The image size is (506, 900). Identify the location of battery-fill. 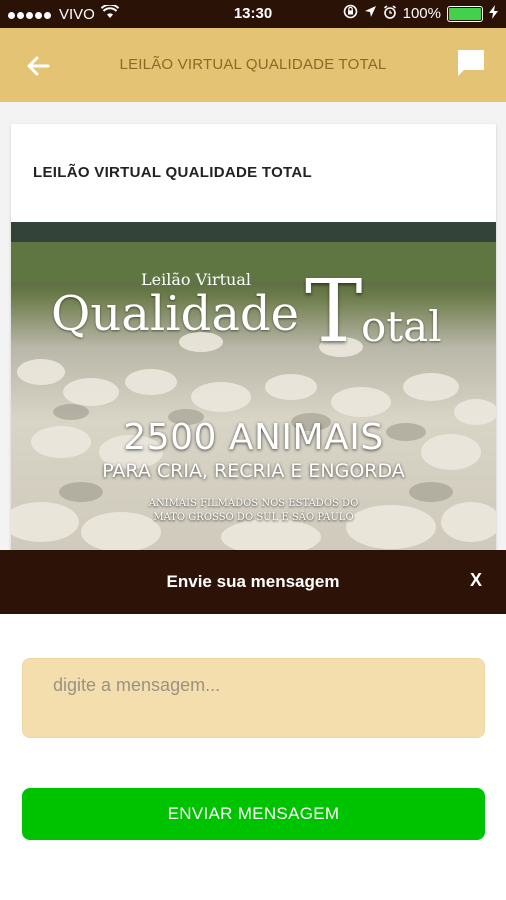
(465, 13).